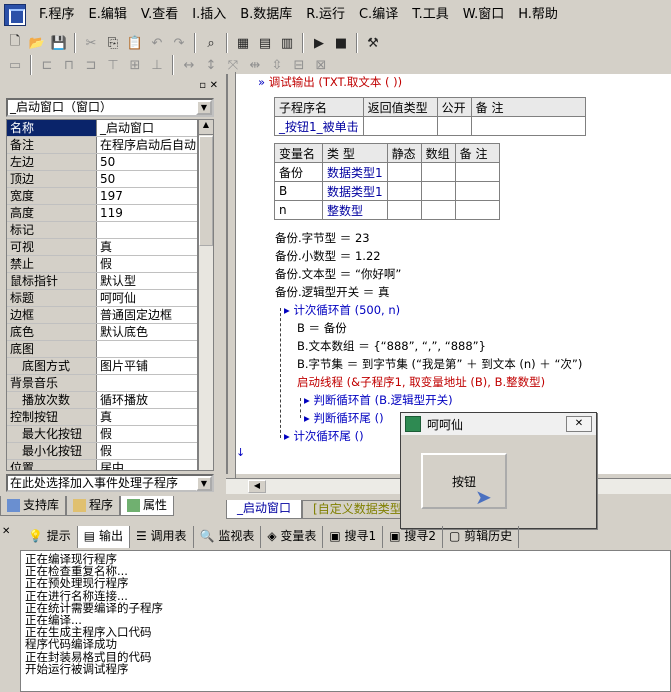  Describe the element at coordinates (206, 191) in the screenshot. I see `scroll-thumb` at that location.